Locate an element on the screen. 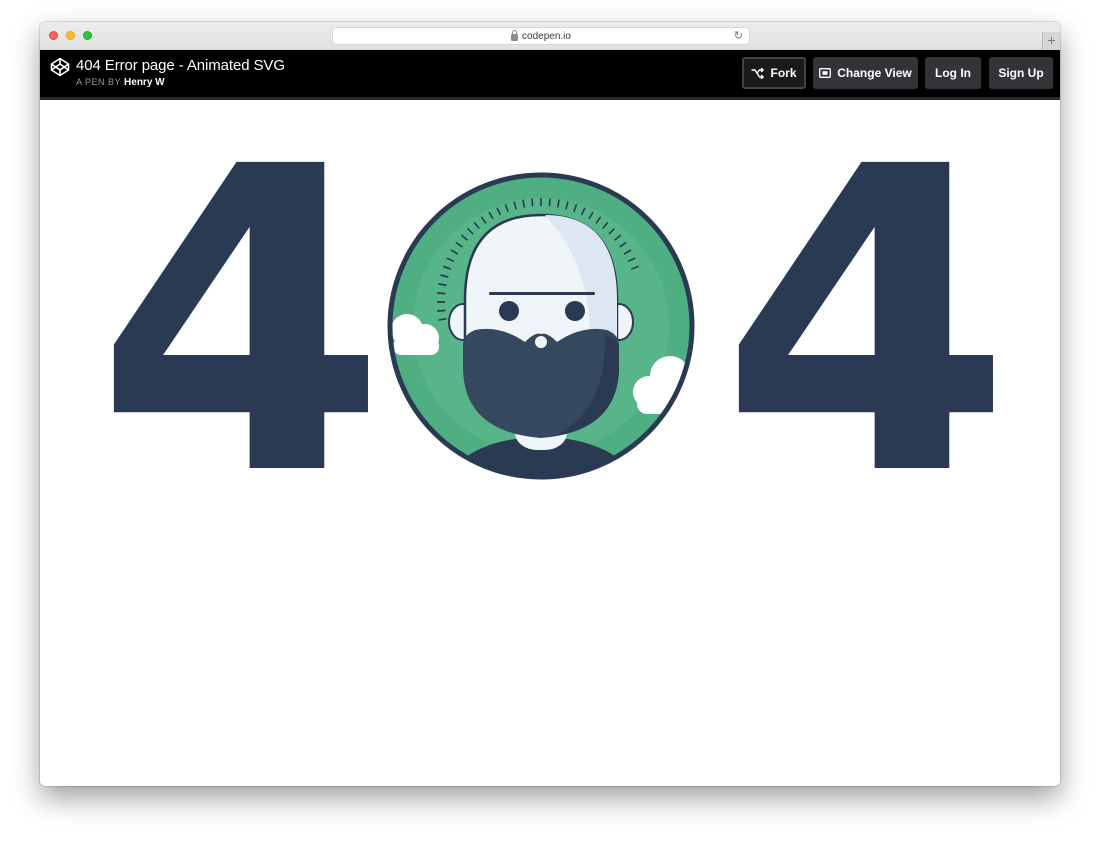 This screenshot has height=844, width=1100. new-tab-button: + is located at coordinates (1051, 41).